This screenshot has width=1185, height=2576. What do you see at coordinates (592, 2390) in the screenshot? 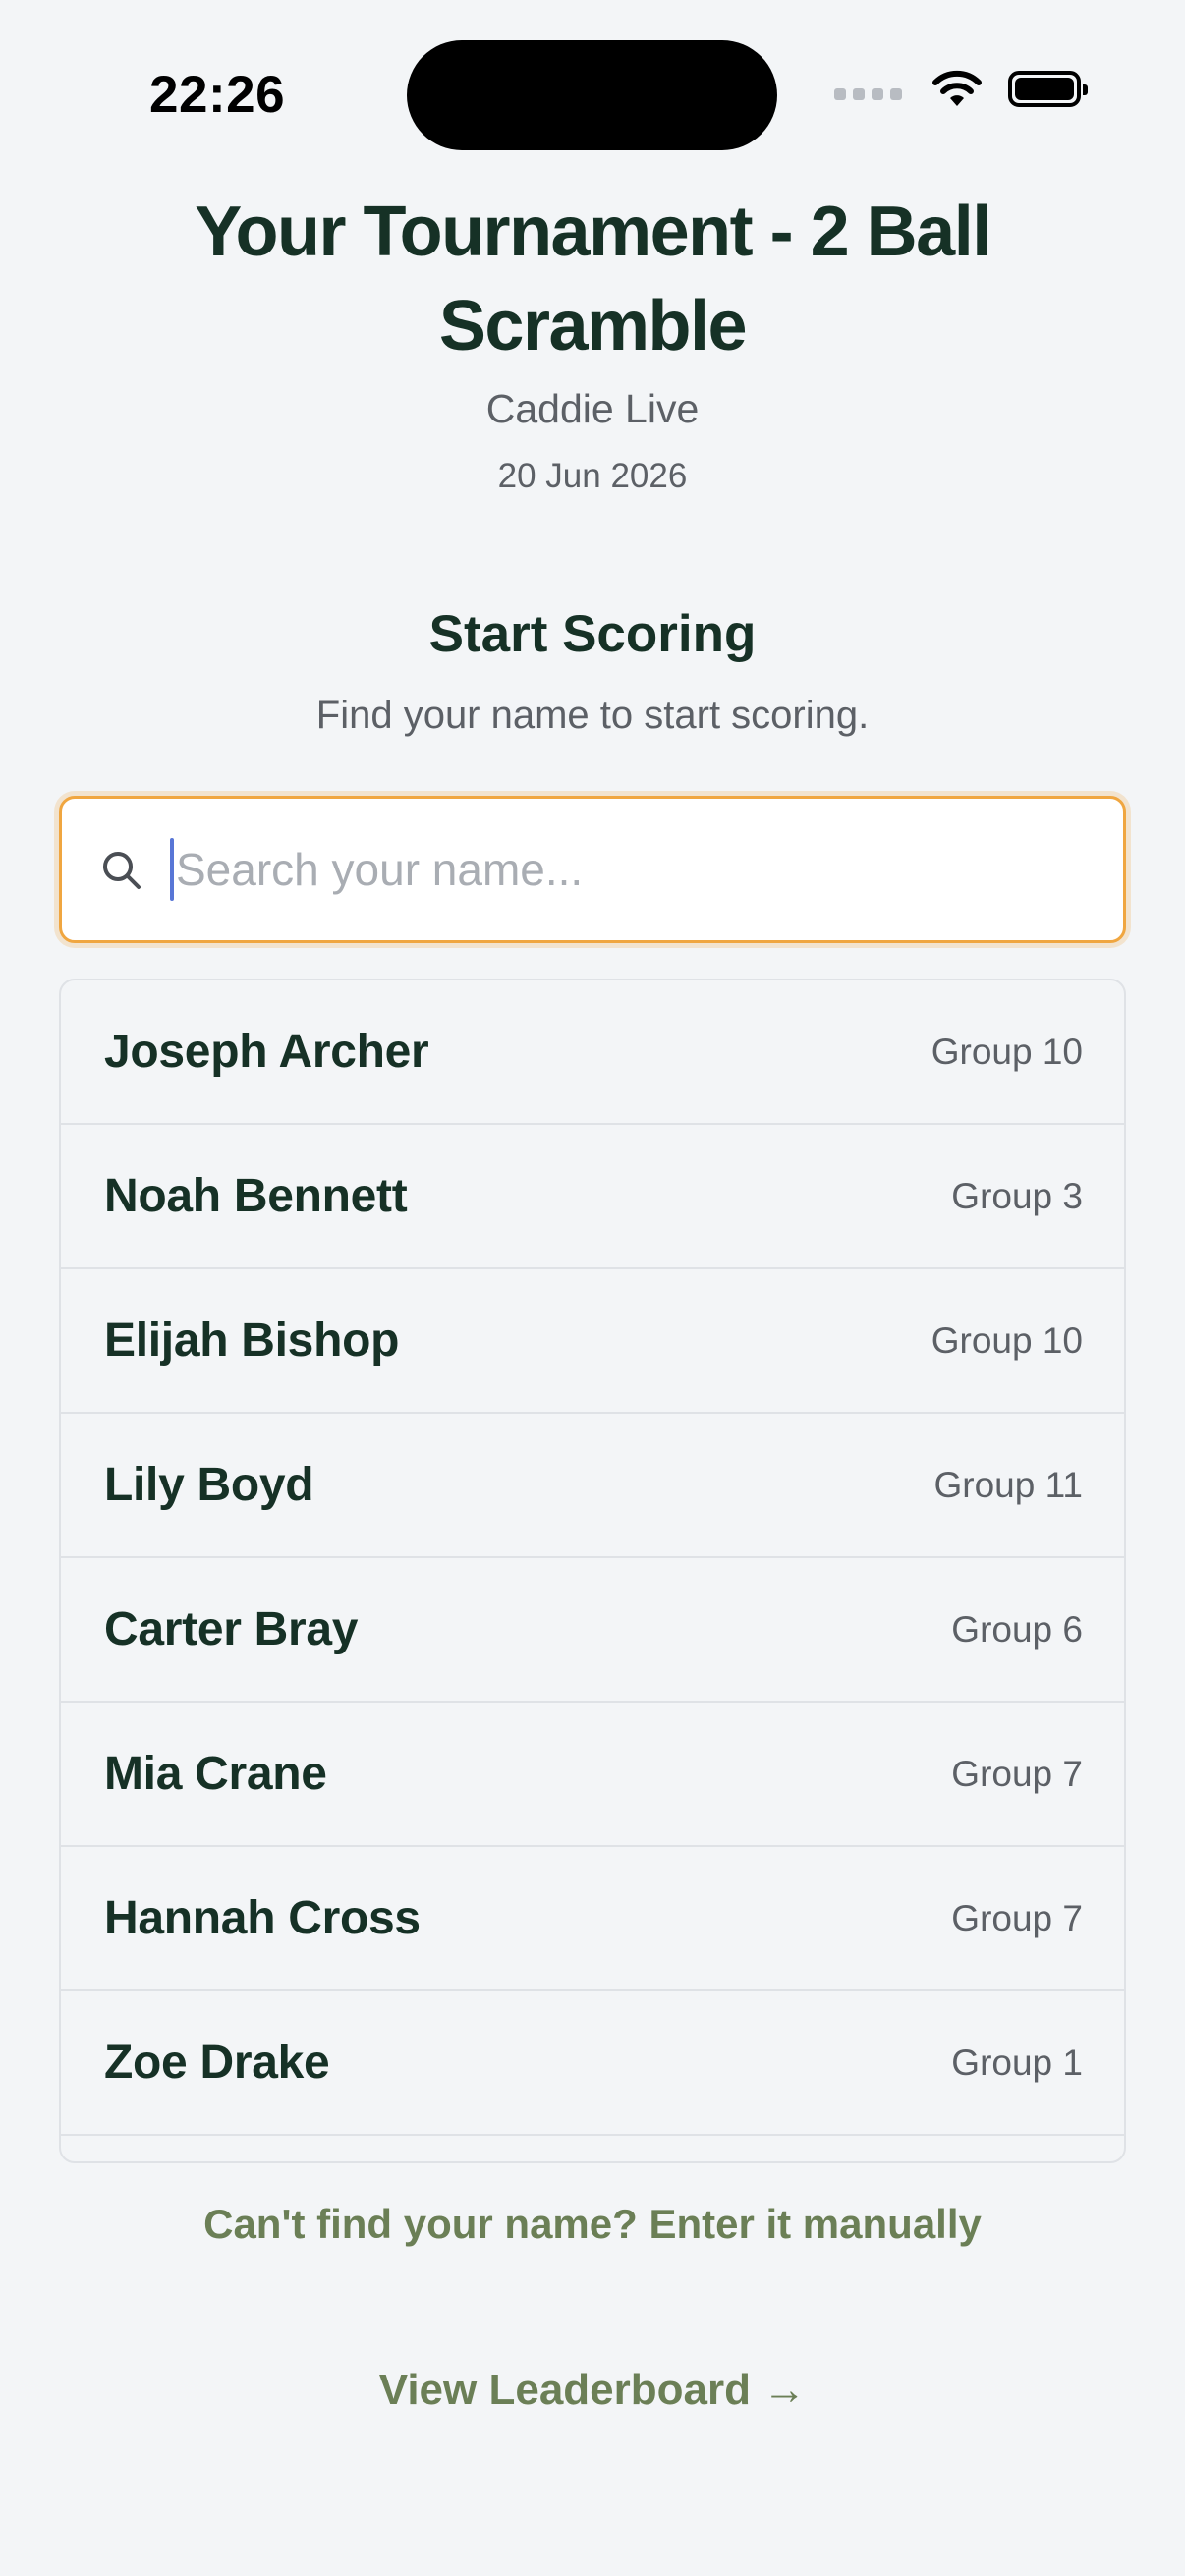
I see `view-leaderboard-link: View Leaderboard →` at bounding box center [592, 2390].